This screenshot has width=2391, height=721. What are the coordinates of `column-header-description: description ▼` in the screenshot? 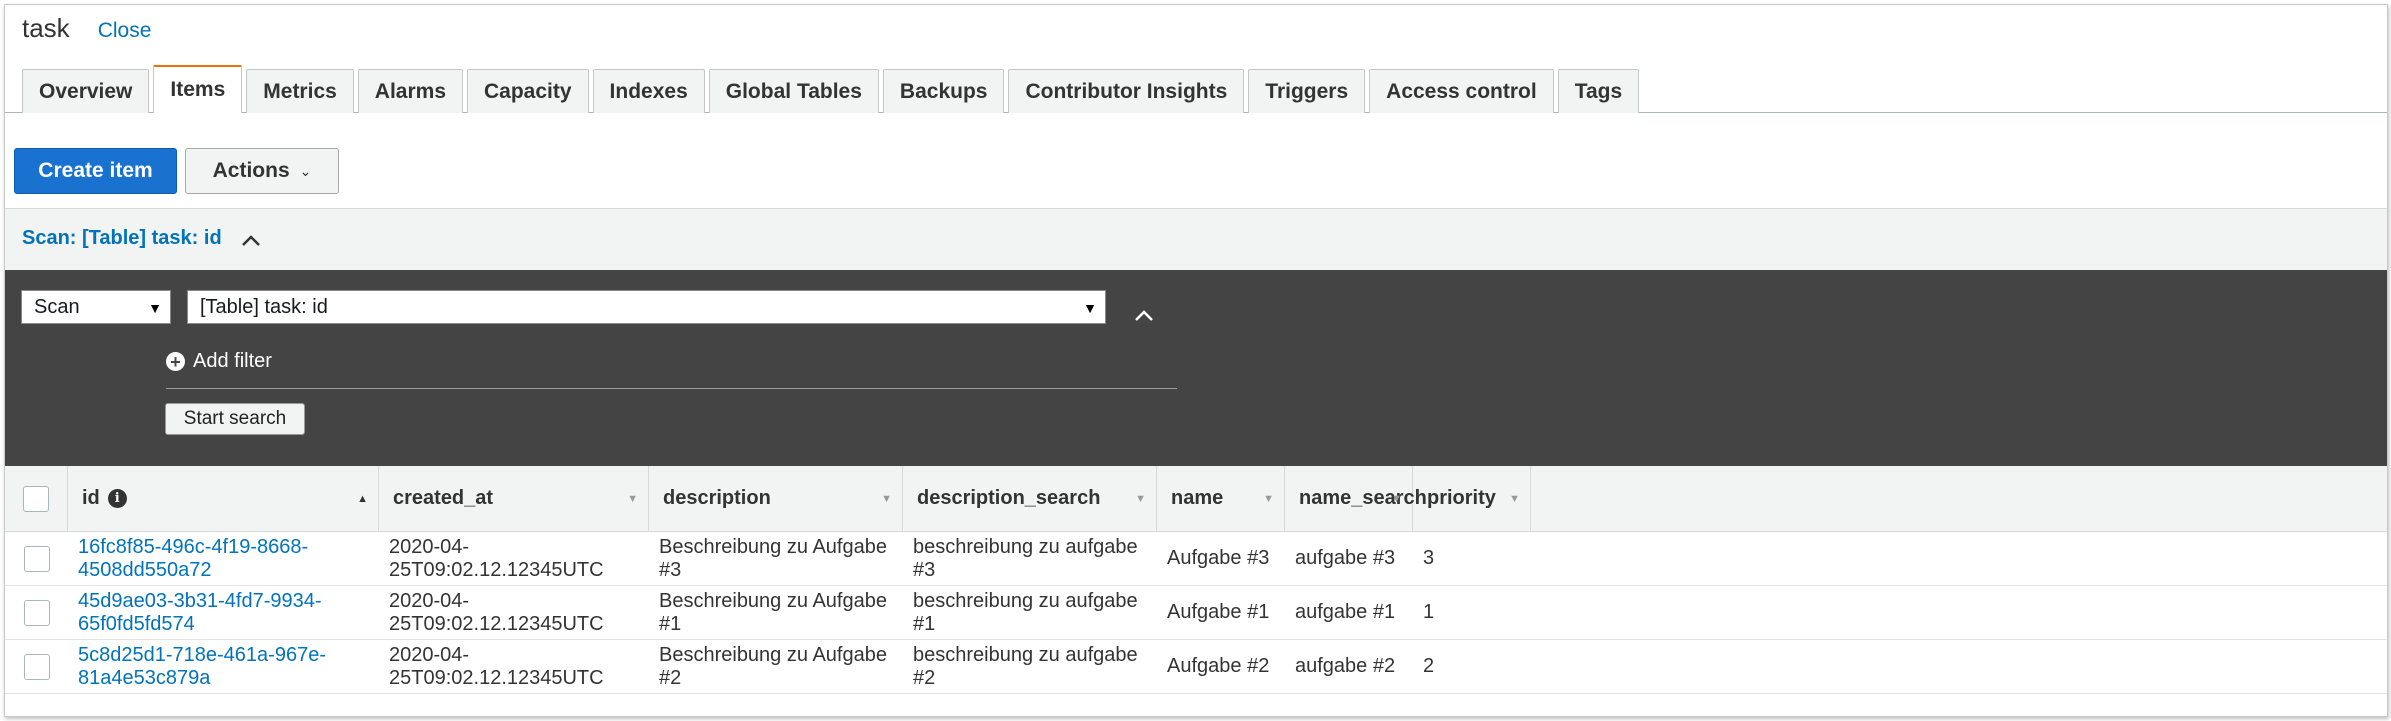 It's located at (776, 498).